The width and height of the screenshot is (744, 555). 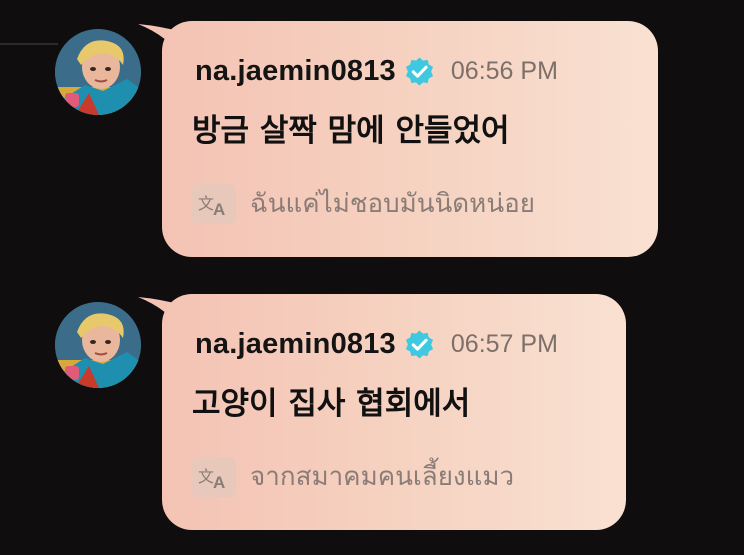 I want to click on timestamp: 06:56 PM, so click(x=504, y=71).